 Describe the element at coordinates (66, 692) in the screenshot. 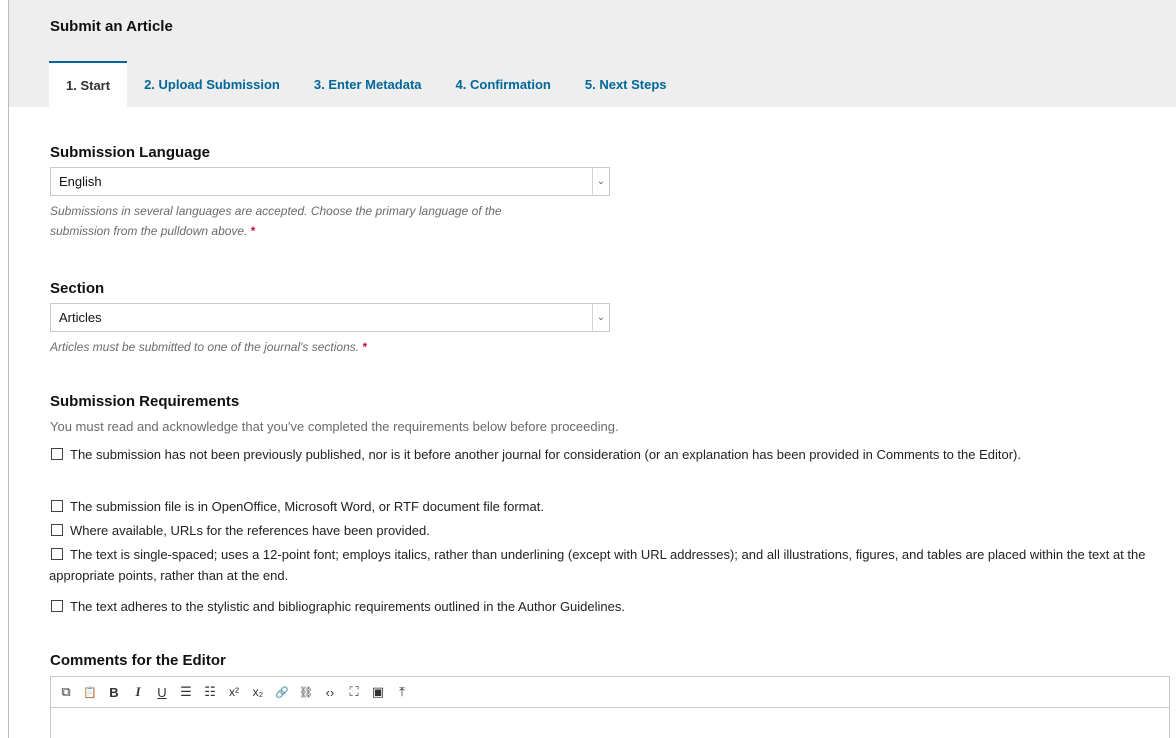

I see `copy-icon: ⧉` at that location.